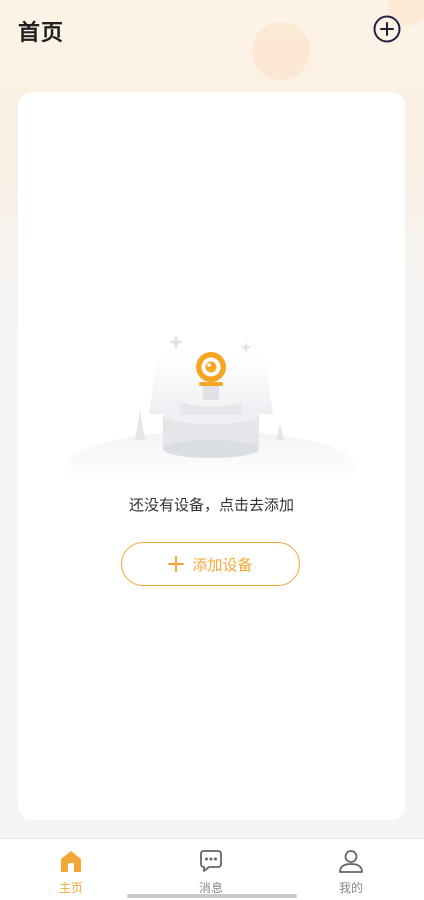  What do you see at coordinates (71, 861) in the screenshot?
I see `home-icon` at bounding box center [71, 861].